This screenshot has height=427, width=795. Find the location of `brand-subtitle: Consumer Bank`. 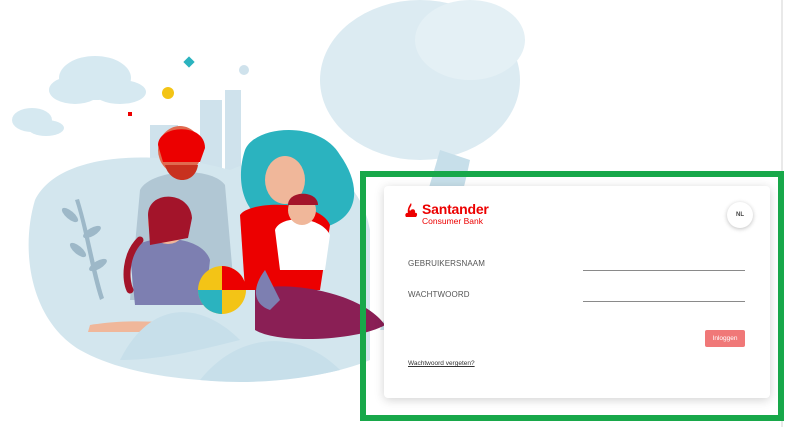

brand-subtitle: Consumer Bank is located at coordinates (452, 221).